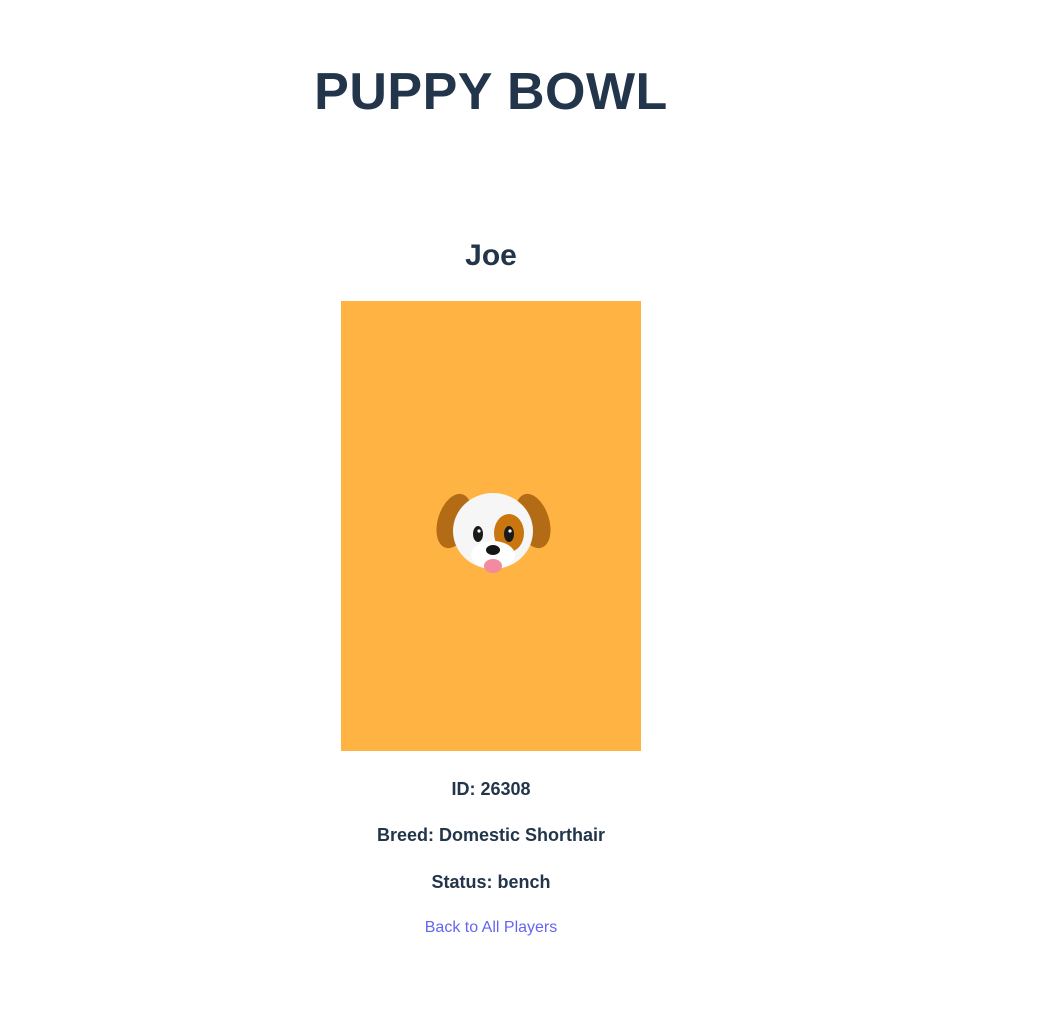 The height and width of the screenshot is (1015, 1050). Describe the element at coordinates (491, 928) in the screenshot. I see `back-to-all-players-link: Back to All Players` at that location.